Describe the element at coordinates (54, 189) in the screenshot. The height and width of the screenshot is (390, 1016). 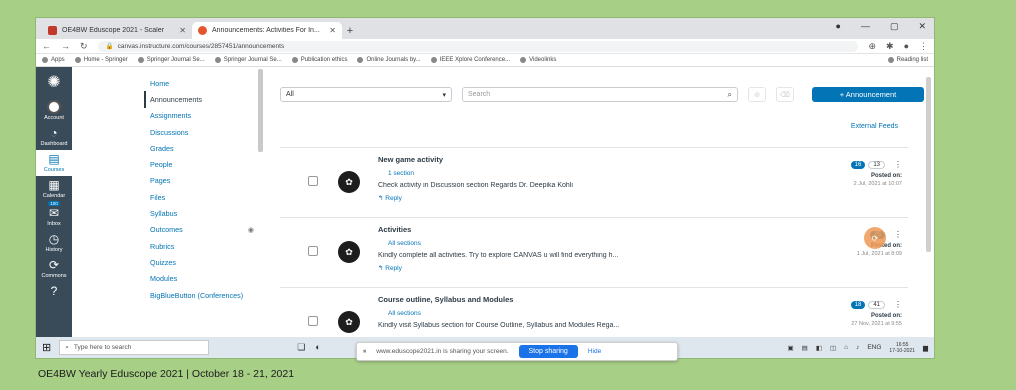
I see `global-nav-calendar: ▦ Calendar` at that location.